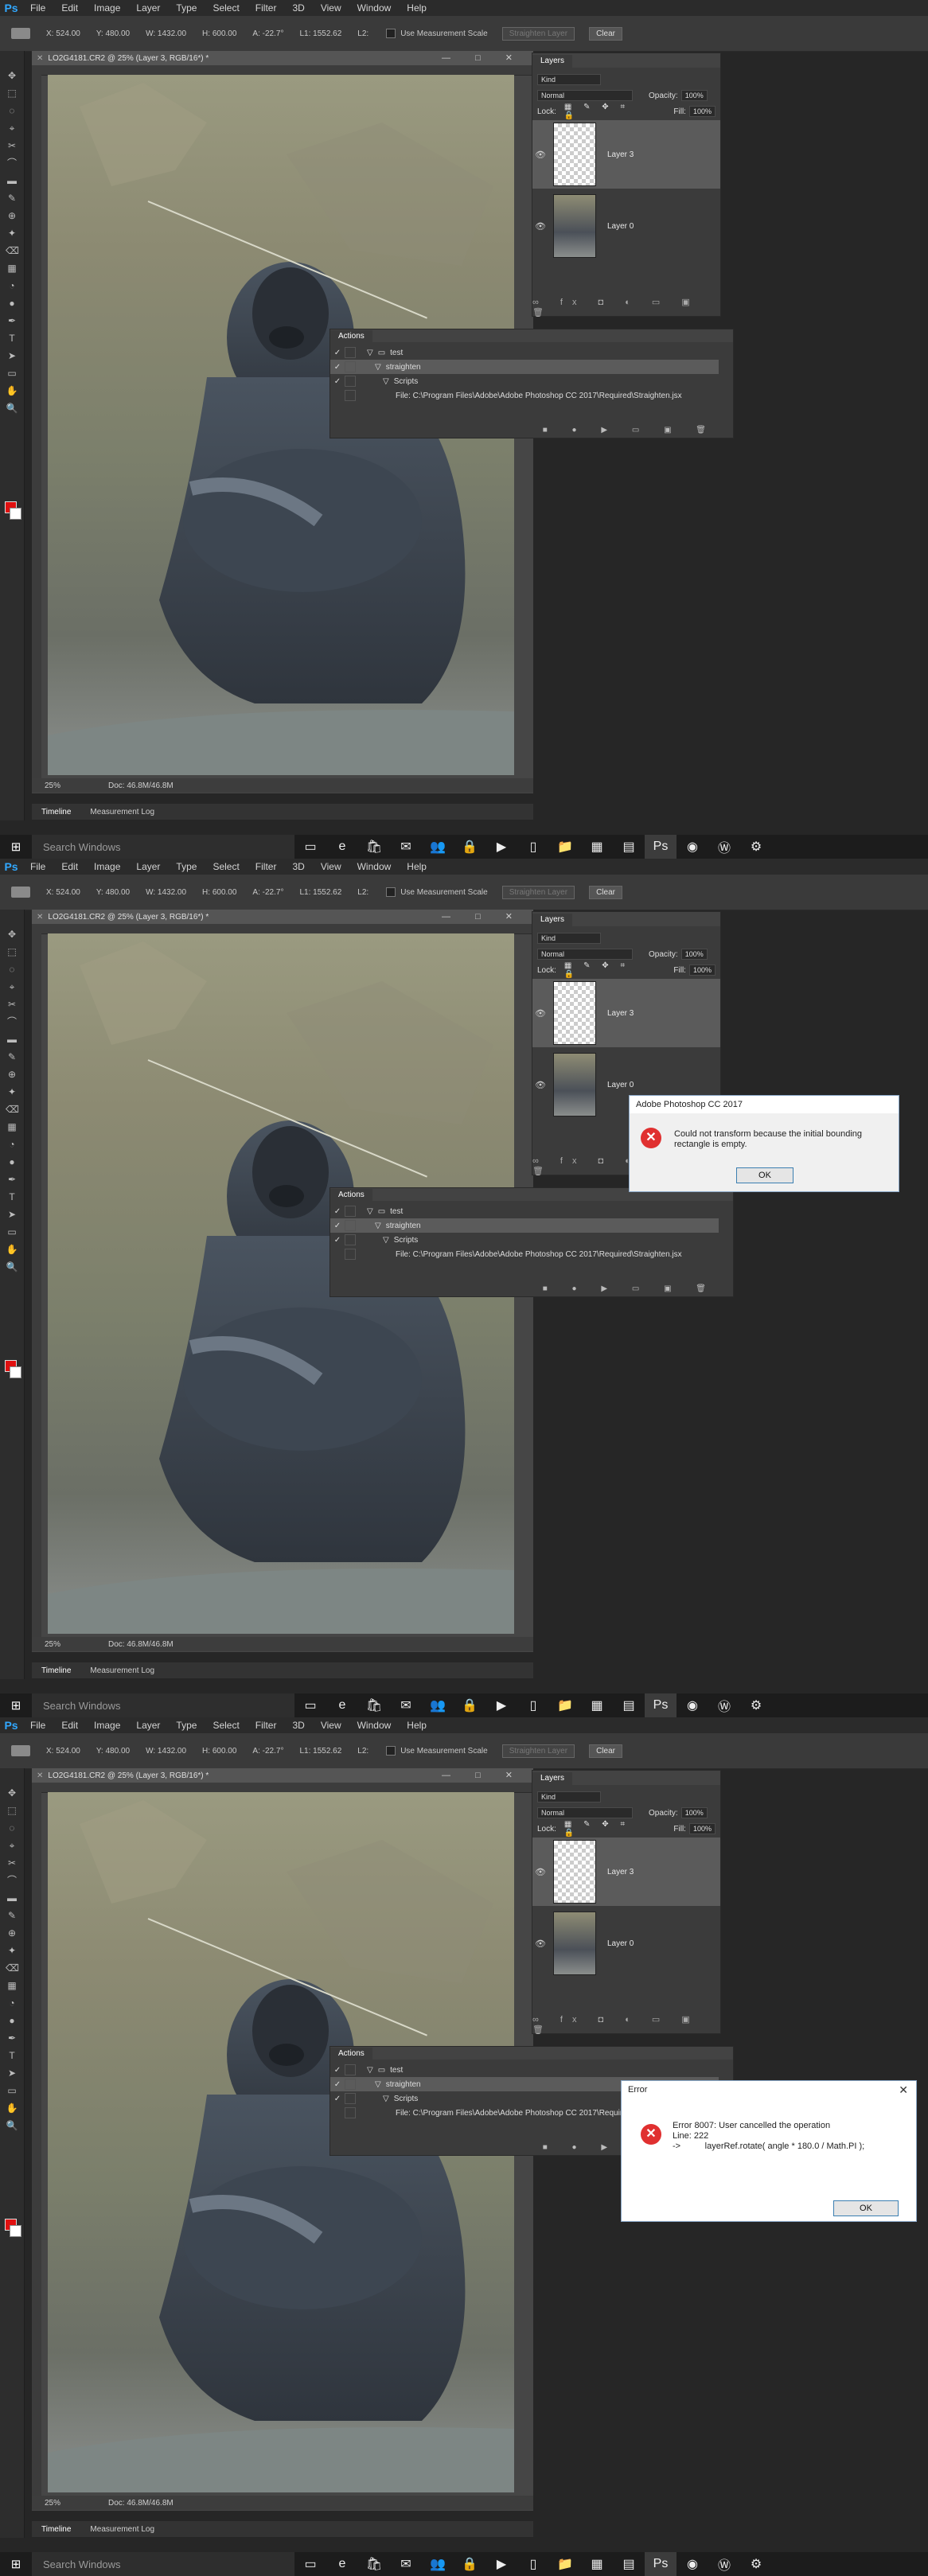 Image resolution: width=928 pixels, height=2576 pixels. Describe the element at coordinates (538, 1751) in the screenshot. I see `straighten-layer-button: Straighten Layer` at that location.